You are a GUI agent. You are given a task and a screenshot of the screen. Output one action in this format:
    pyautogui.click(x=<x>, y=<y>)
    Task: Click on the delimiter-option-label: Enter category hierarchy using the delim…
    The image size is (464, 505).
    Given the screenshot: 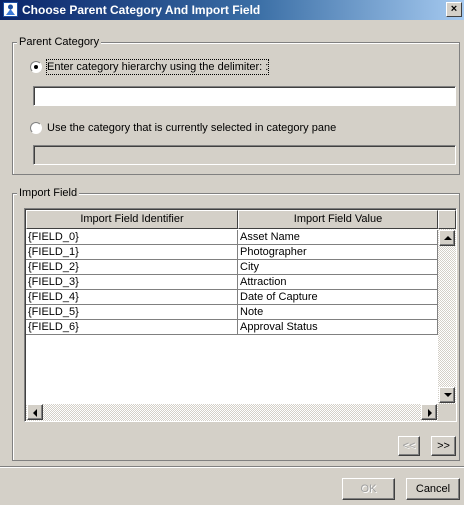 What is the action you would take?
    pyautogui.click(x=157, y=67)
    